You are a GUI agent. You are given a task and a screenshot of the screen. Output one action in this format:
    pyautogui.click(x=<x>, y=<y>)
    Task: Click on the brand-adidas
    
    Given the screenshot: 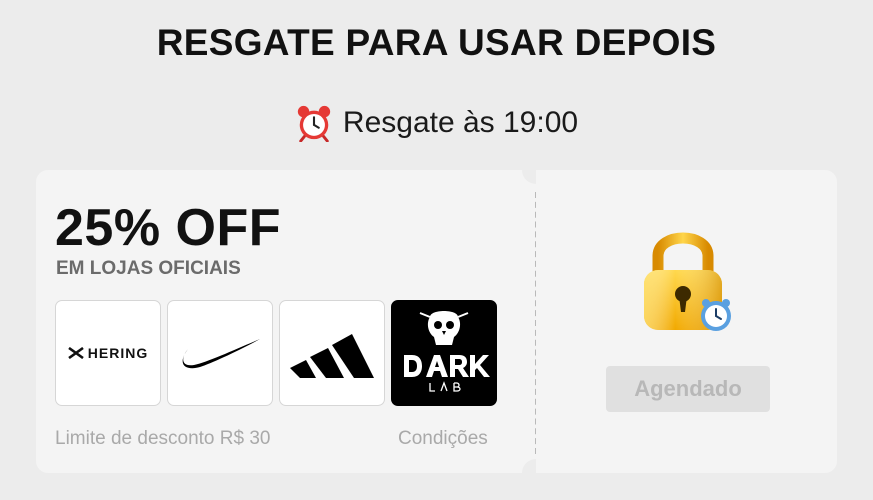 What is the action you would take?
    pyautogui.click(x=332, y=353)
    